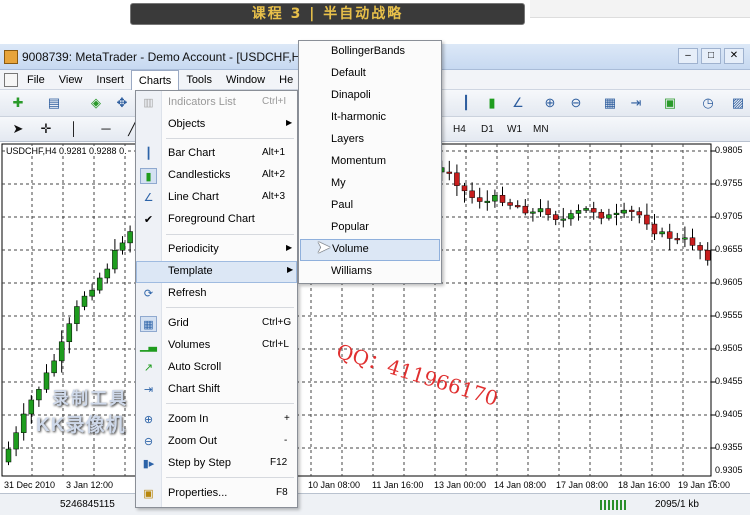 The width and height of the screenshot is (750, 515). Describe the element at coordinates (286, 80) in the screenshot. I see `menu-help: He` at that location.